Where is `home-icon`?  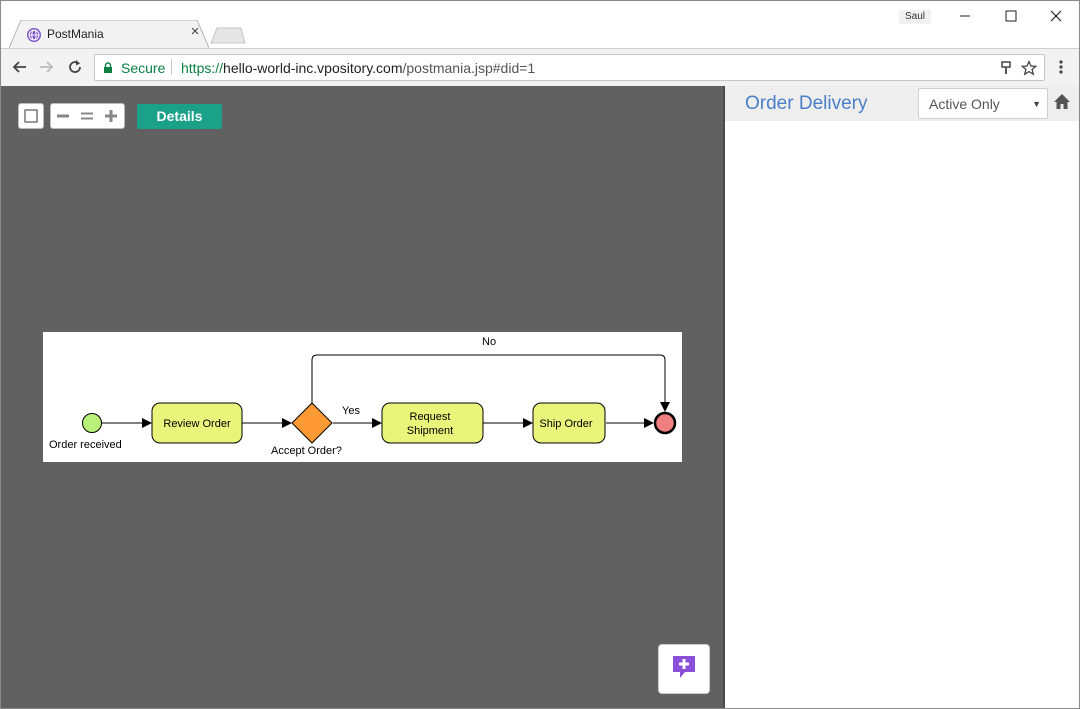
home-icon is located at coordinates (1062, 102).